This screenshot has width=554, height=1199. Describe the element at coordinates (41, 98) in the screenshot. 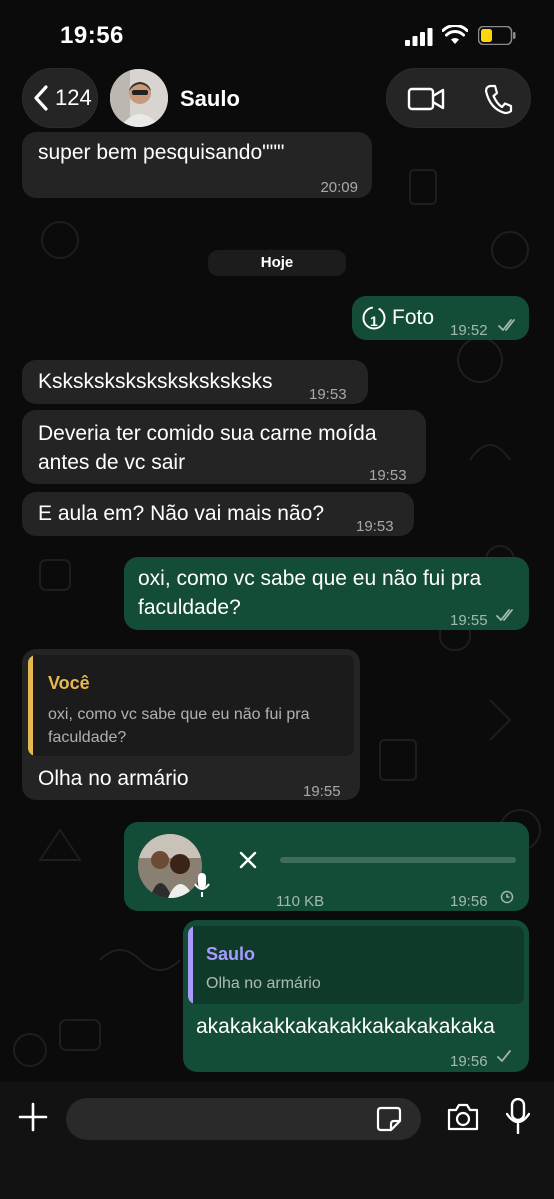

I see `chevron-left-icon` at that location.